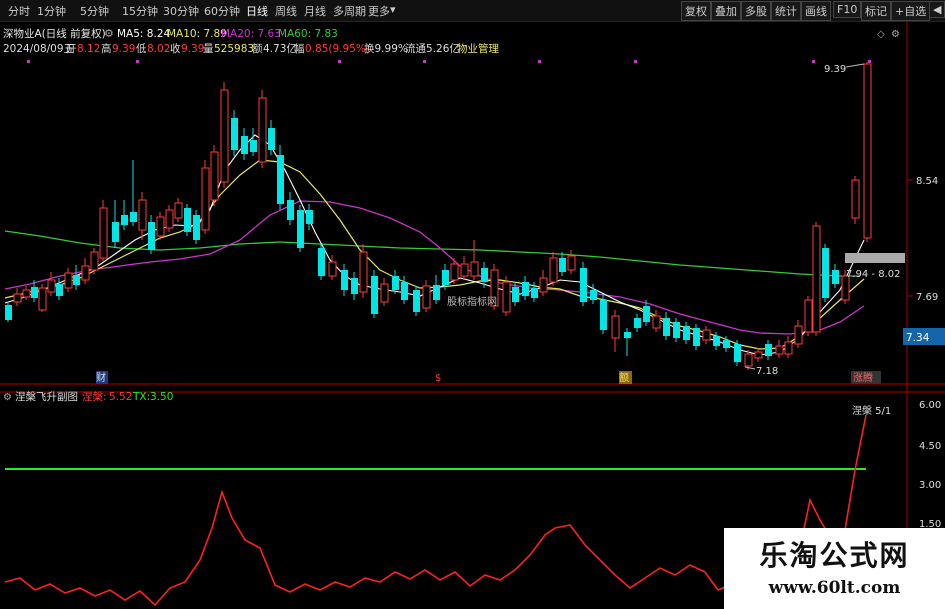 The image size is (945, 609). What do you see at coordinates (478, 48) in the screenshot?
I see `quote-industry: 物业管理` at bounding box center [478, 48].